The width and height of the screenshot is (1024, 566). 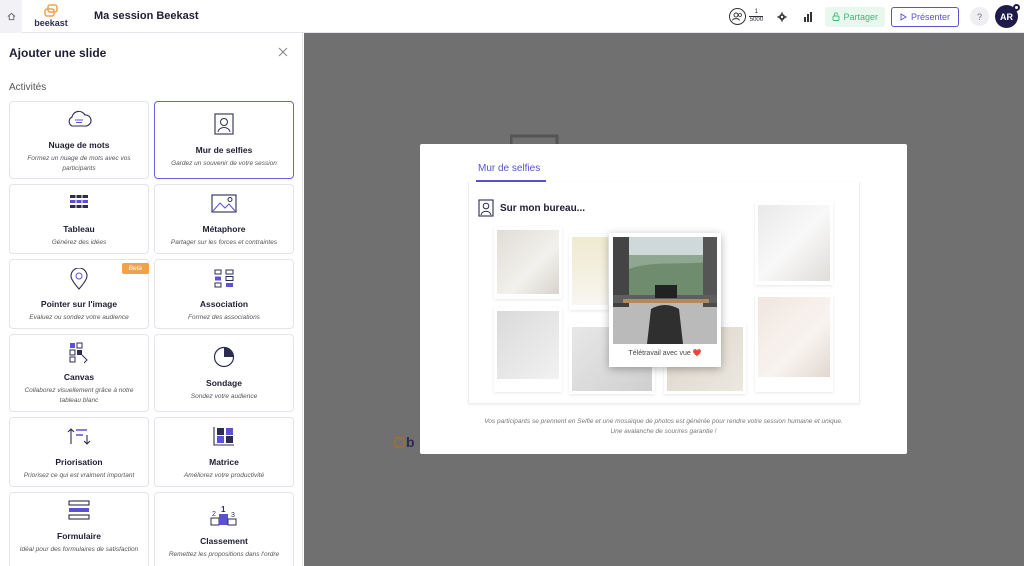 I want to click on sort-icon, so click(x=79, y=436).